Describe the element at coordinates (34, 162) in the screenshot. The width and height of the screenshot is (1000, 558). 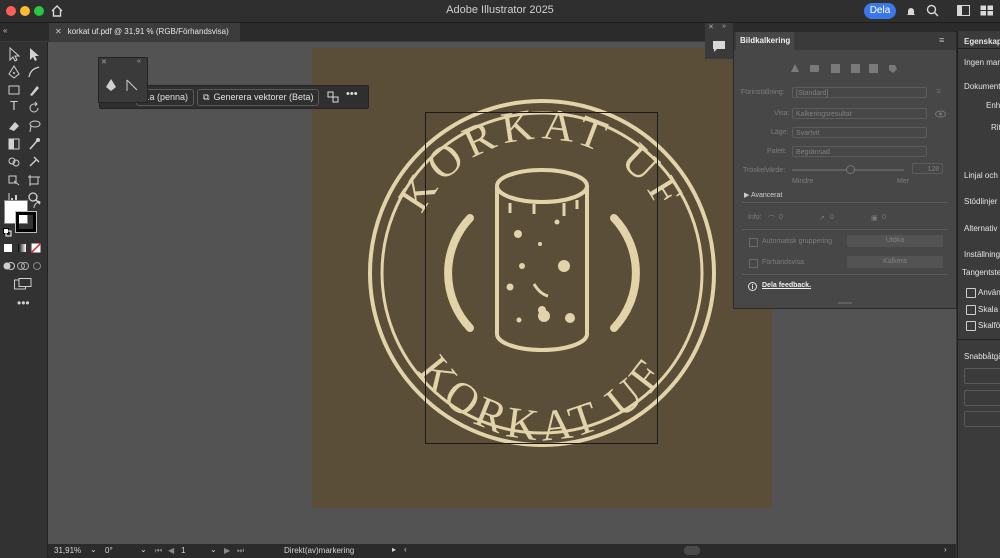
I see `symbol-sprayer-tool-icon` at that location.